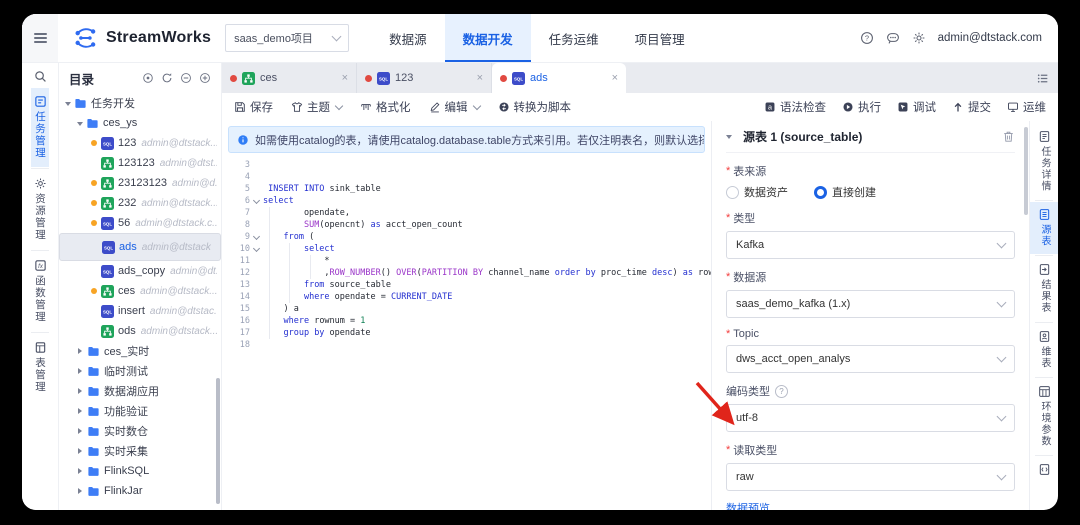 The image size is (1080, 525). Describe the element at coordinates (148, 78) in the screenshot. I see `locate-icon` at that location.